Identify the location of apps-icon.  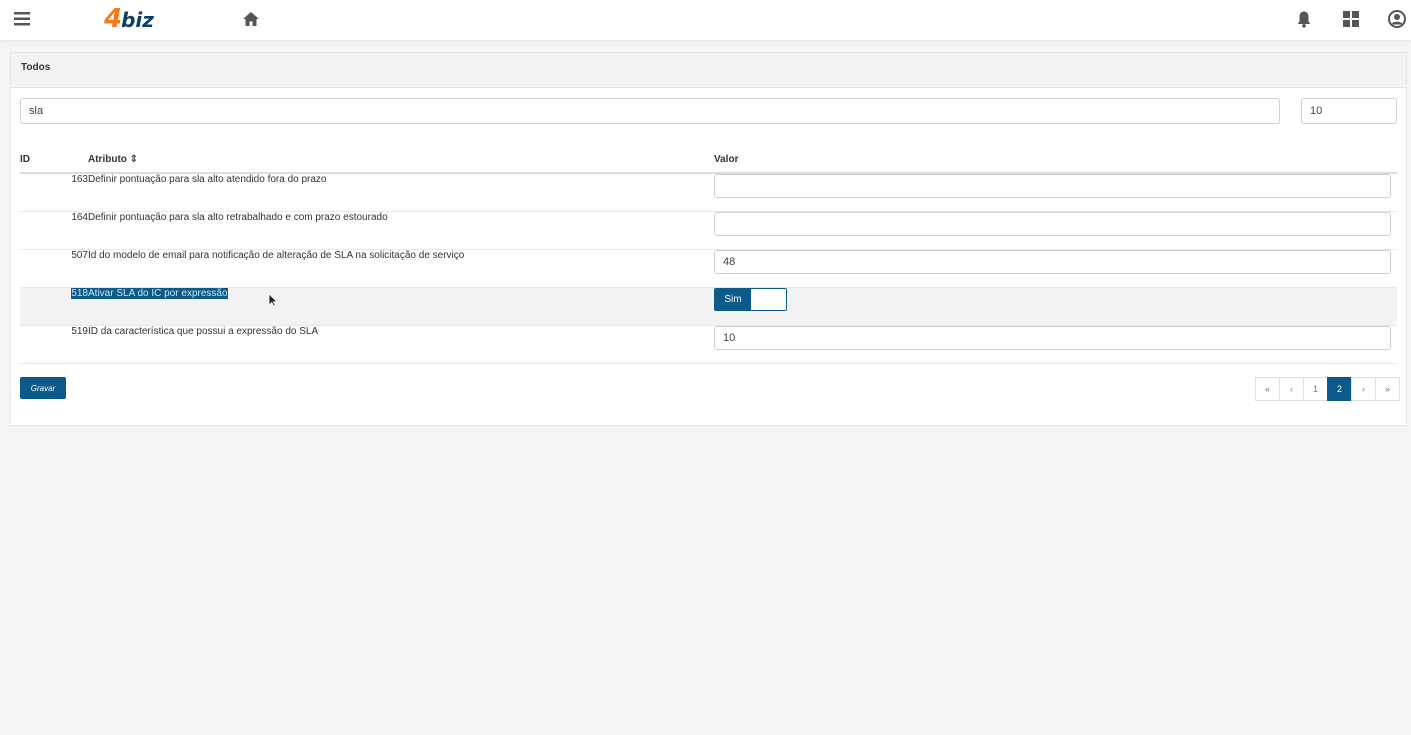
(1351, 19).